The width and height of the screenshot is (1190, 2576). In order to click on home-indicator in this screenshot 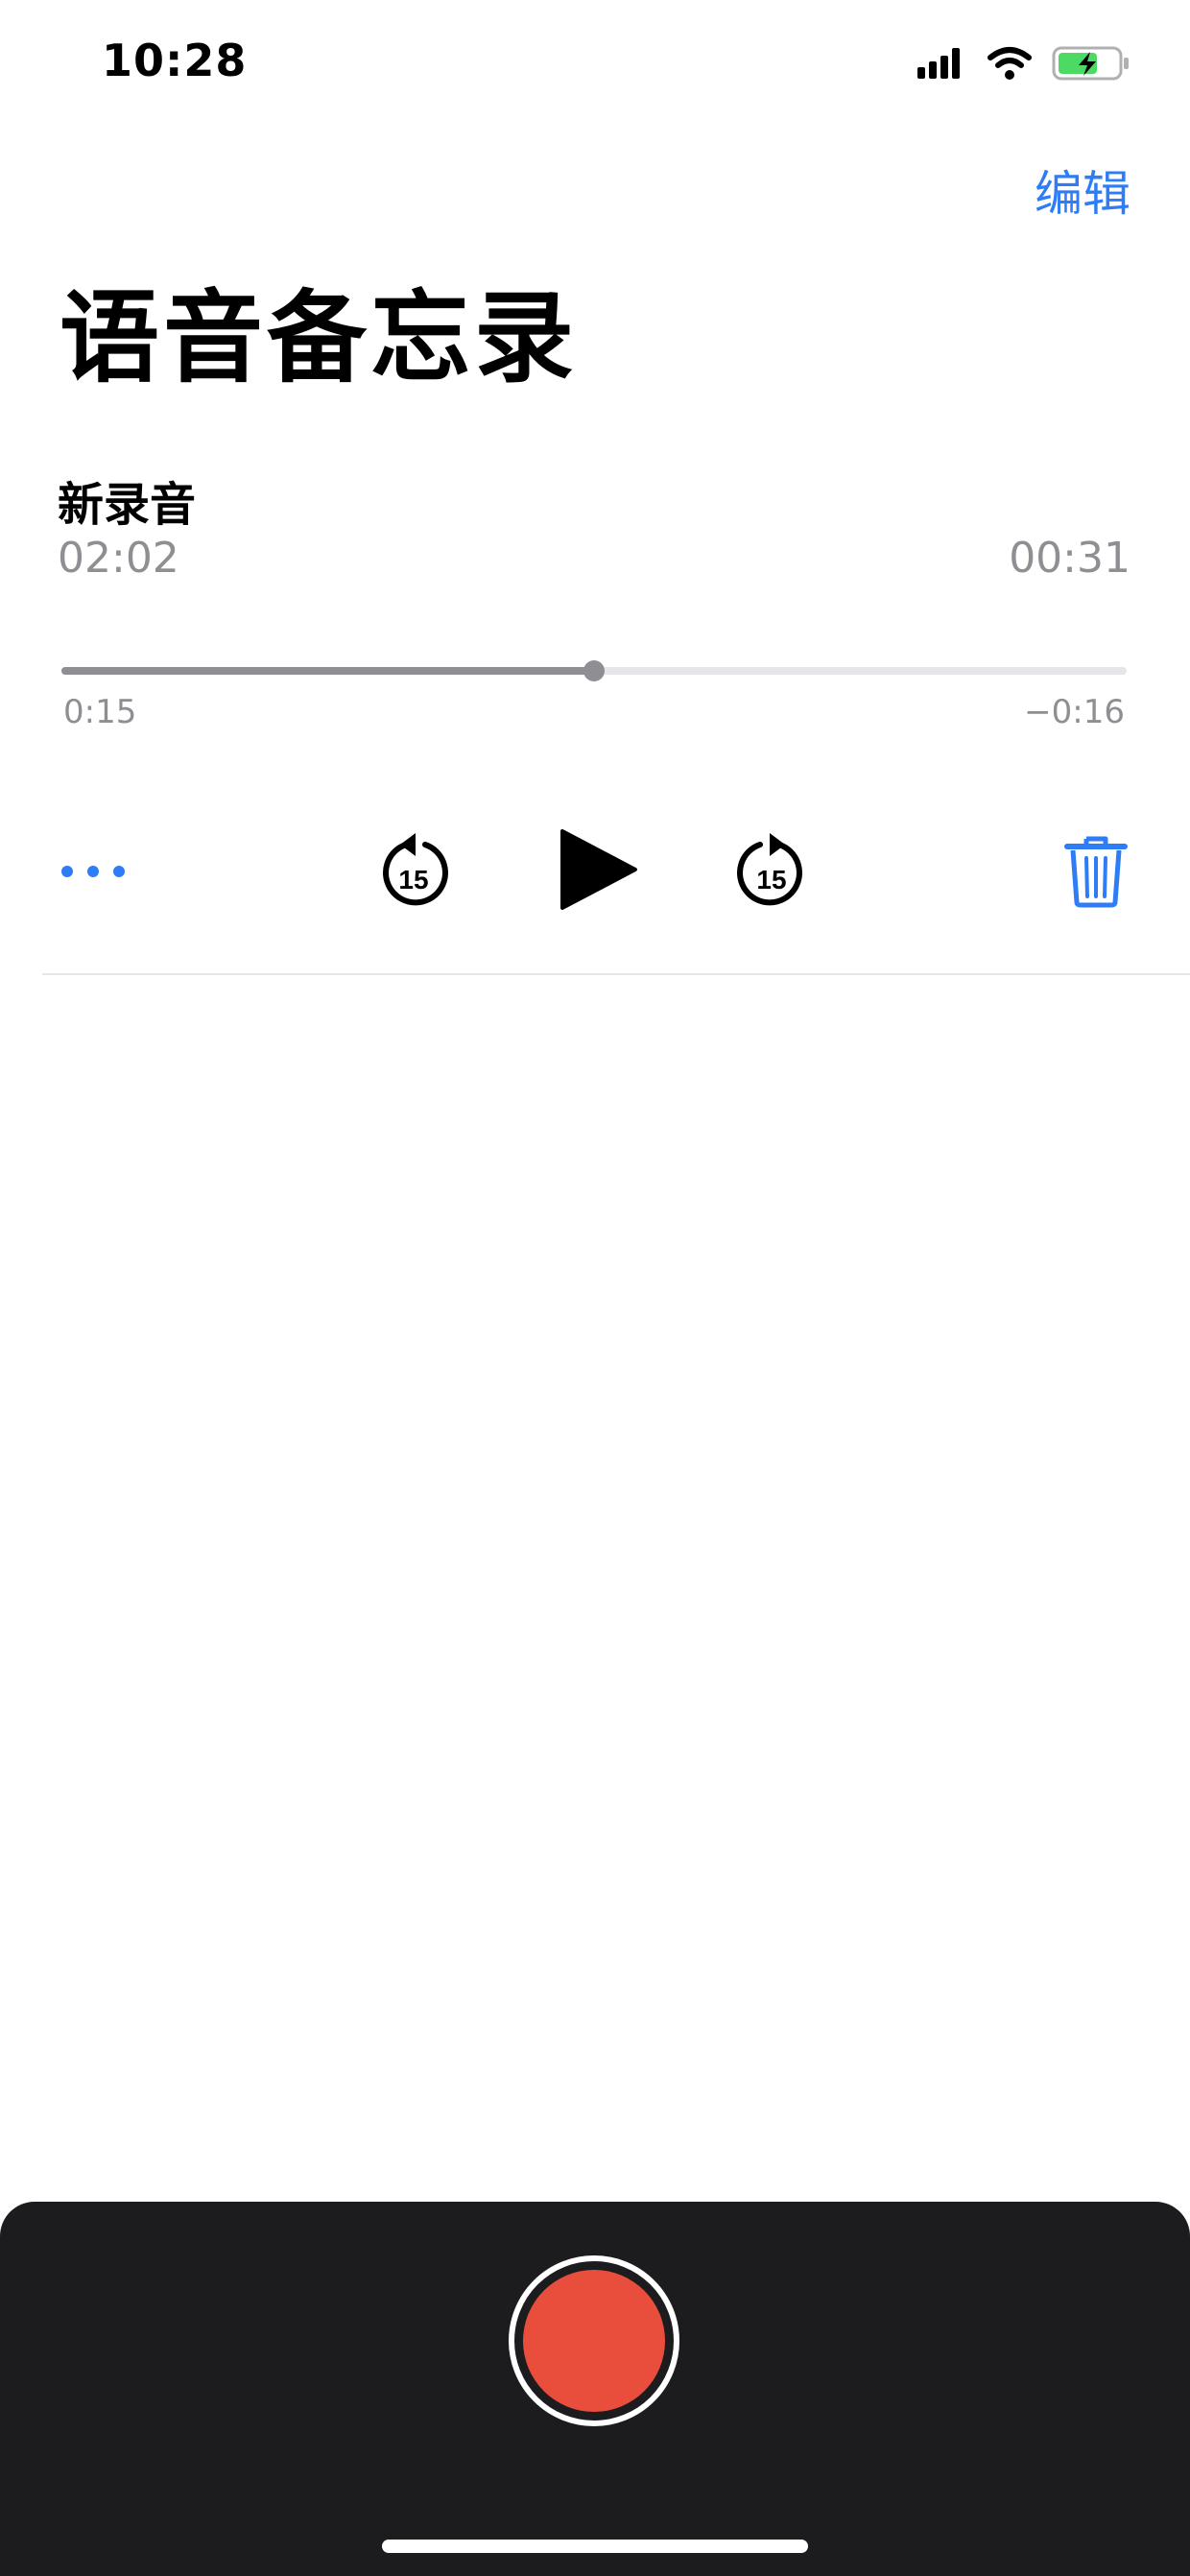, I will do `click(595, 2546)`.